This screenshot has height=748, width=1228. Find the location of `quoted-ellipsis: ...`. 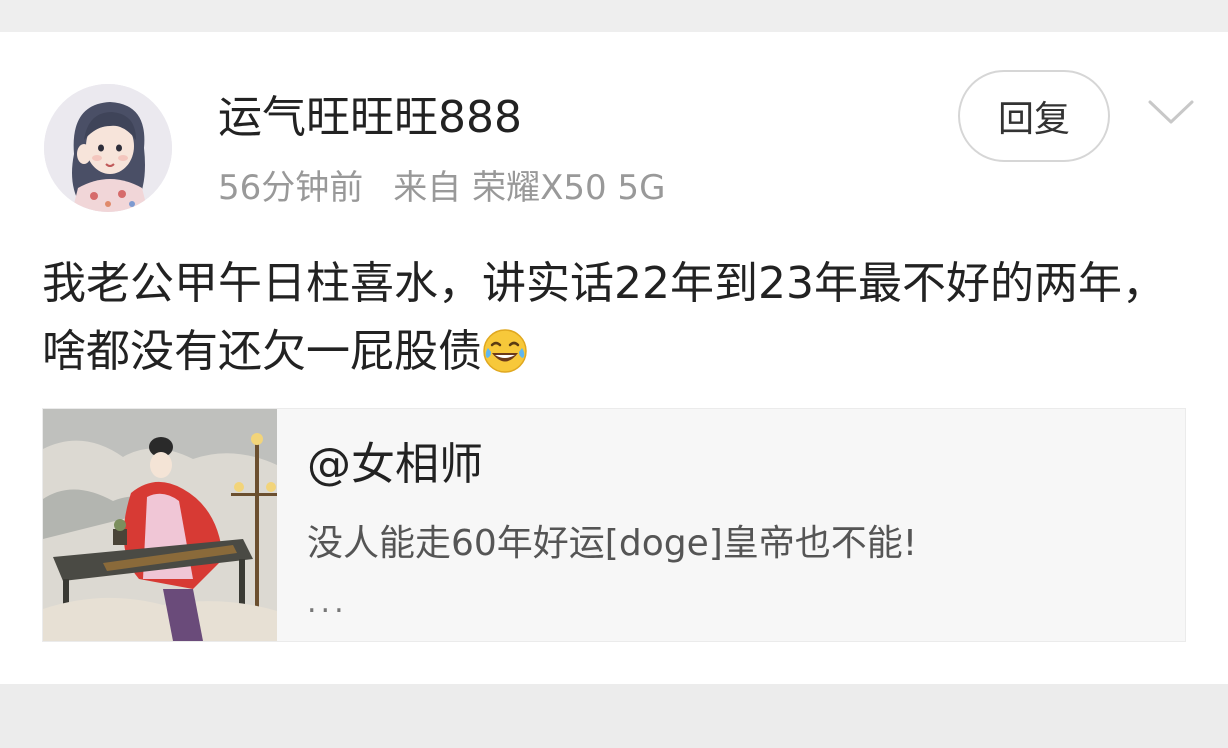

quoted-ellipsis: ... is located at coordinates (327, 602).